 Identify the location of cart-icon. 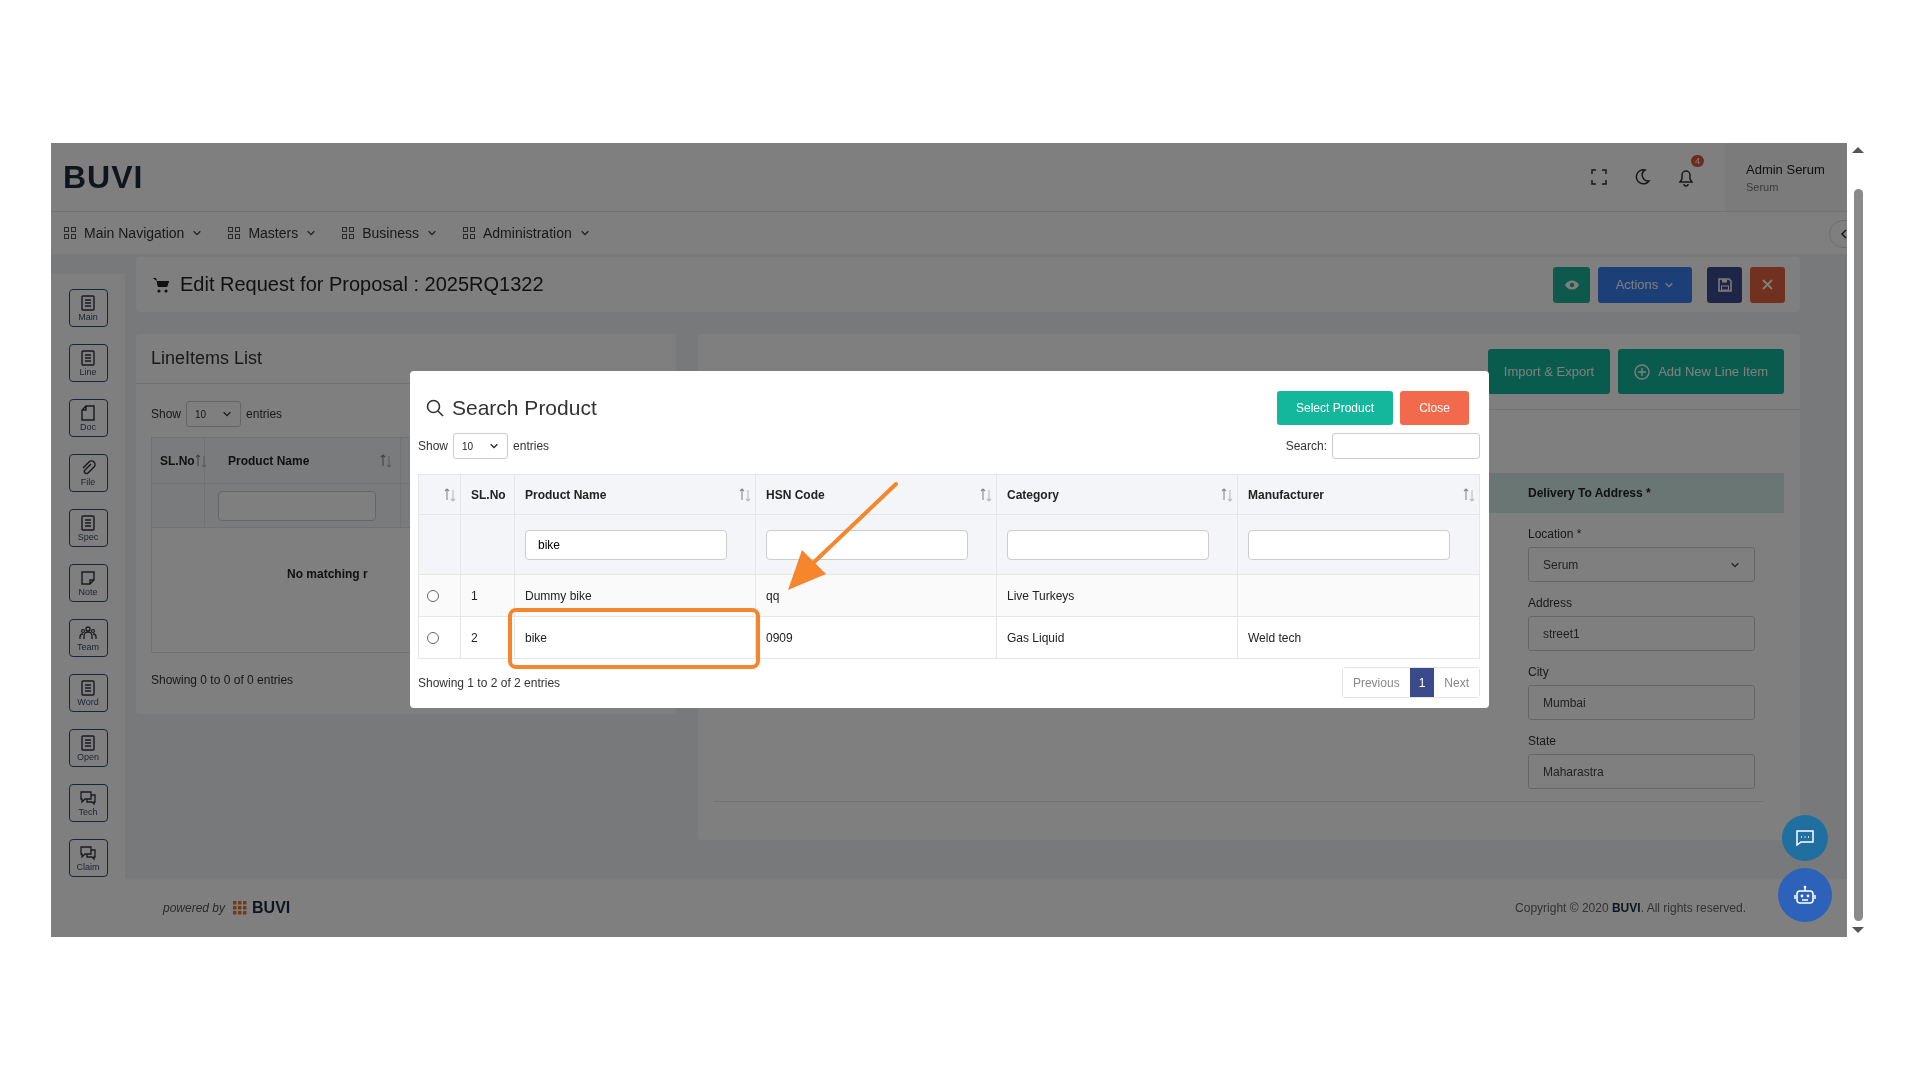
(161, 284).